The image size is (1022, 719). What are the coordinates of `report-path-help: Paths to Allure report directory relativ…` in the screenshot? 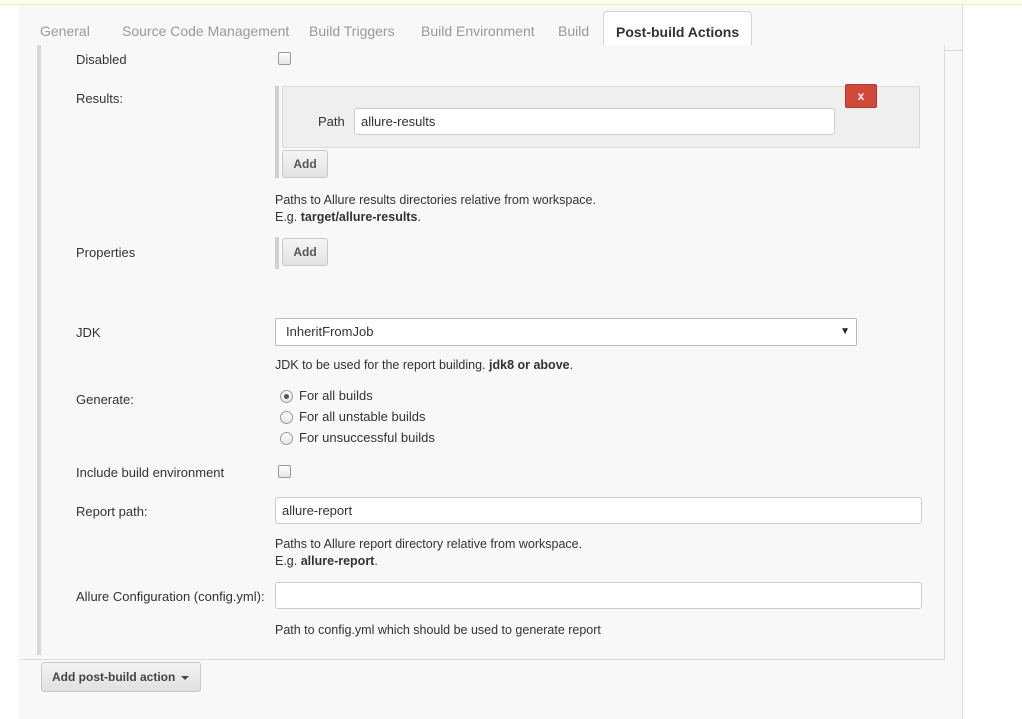 It's located at (428, 553).